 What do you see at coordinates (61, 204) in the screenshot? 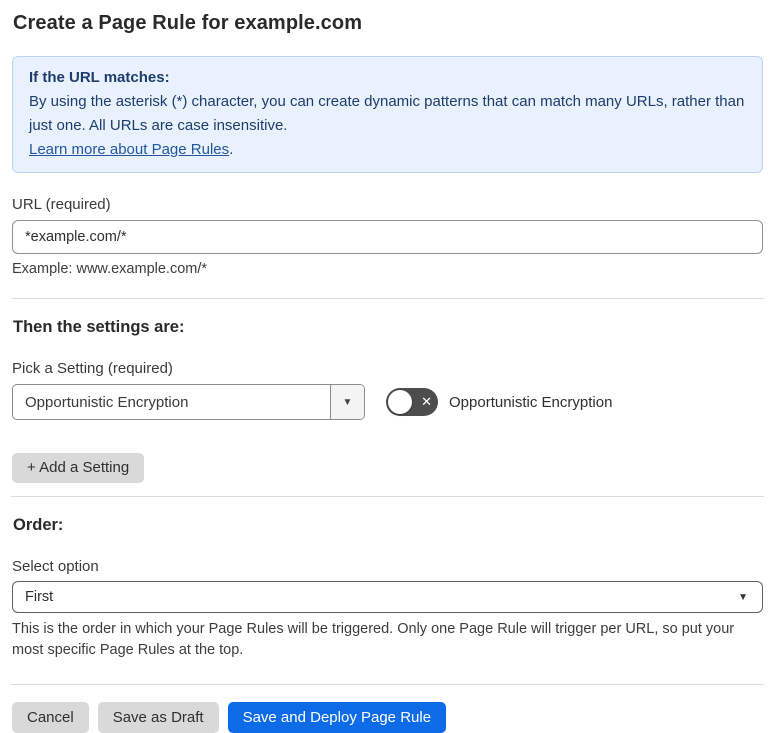
I see `url-field-label: URL (required)` at bounding box center [61, 204].